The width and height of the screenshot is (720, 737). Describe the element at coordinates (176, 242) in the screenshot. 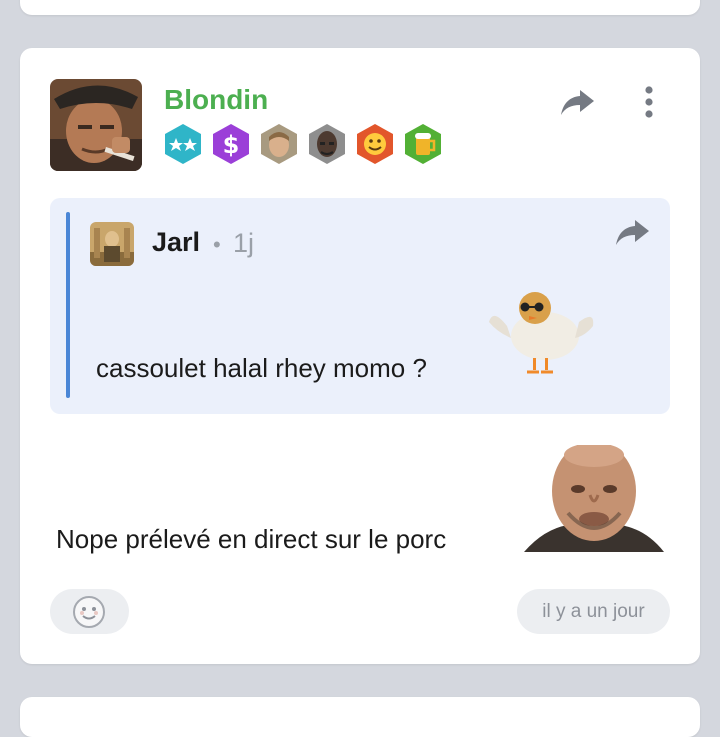

I see `quote-author-name: Jarl` at that location.